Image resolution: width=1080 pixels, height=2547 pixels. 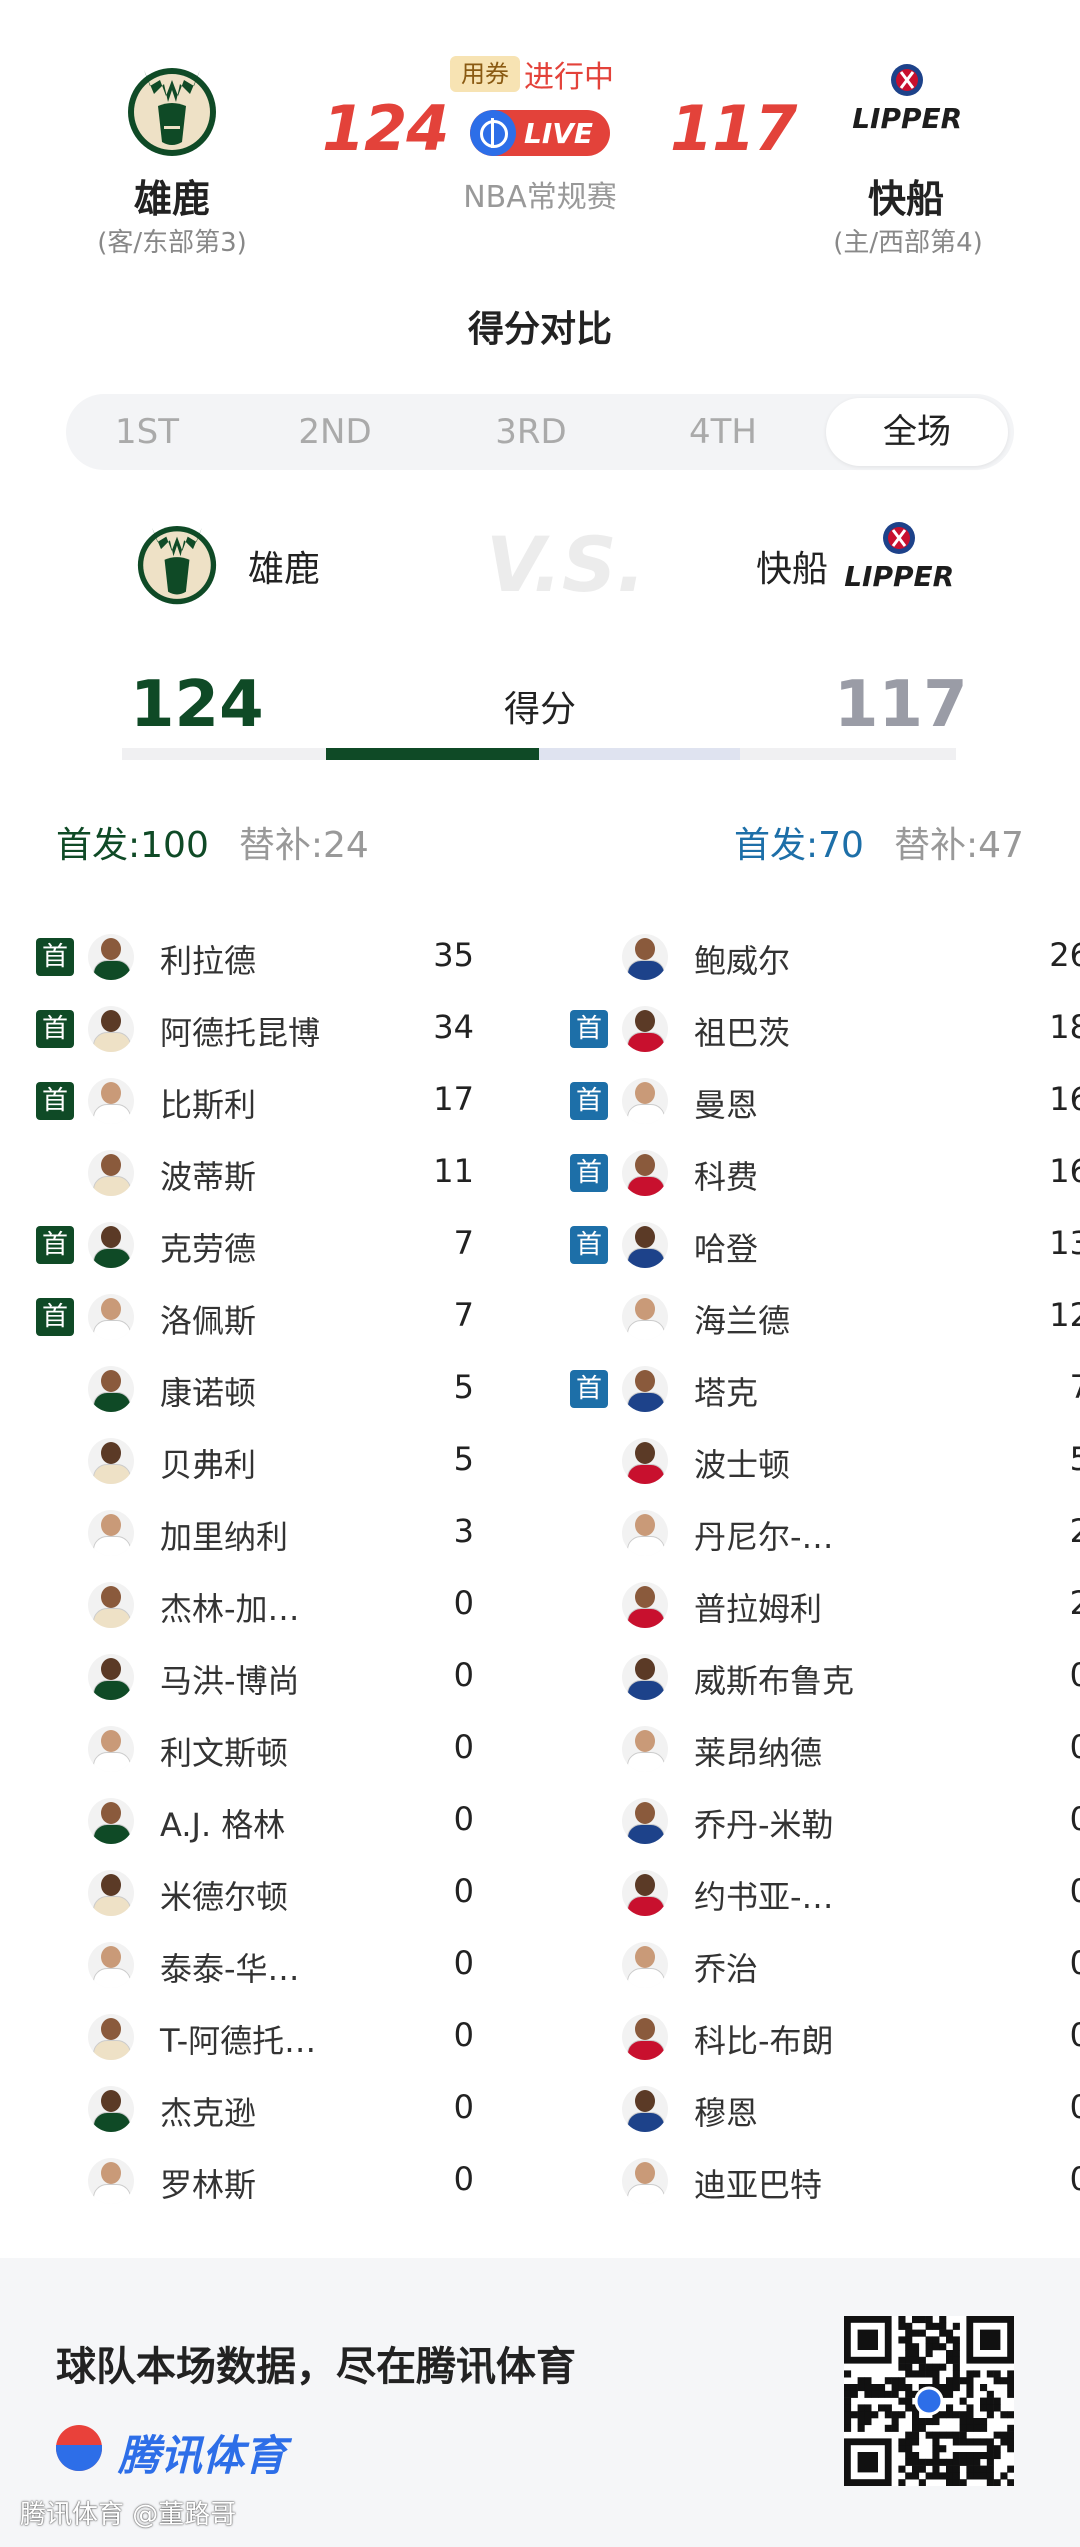 What do you see at coordinates (825, 1678) in the screenshot?
I see `player-row: 威斯布鲁克 0` at bounding box center [825, 1678].